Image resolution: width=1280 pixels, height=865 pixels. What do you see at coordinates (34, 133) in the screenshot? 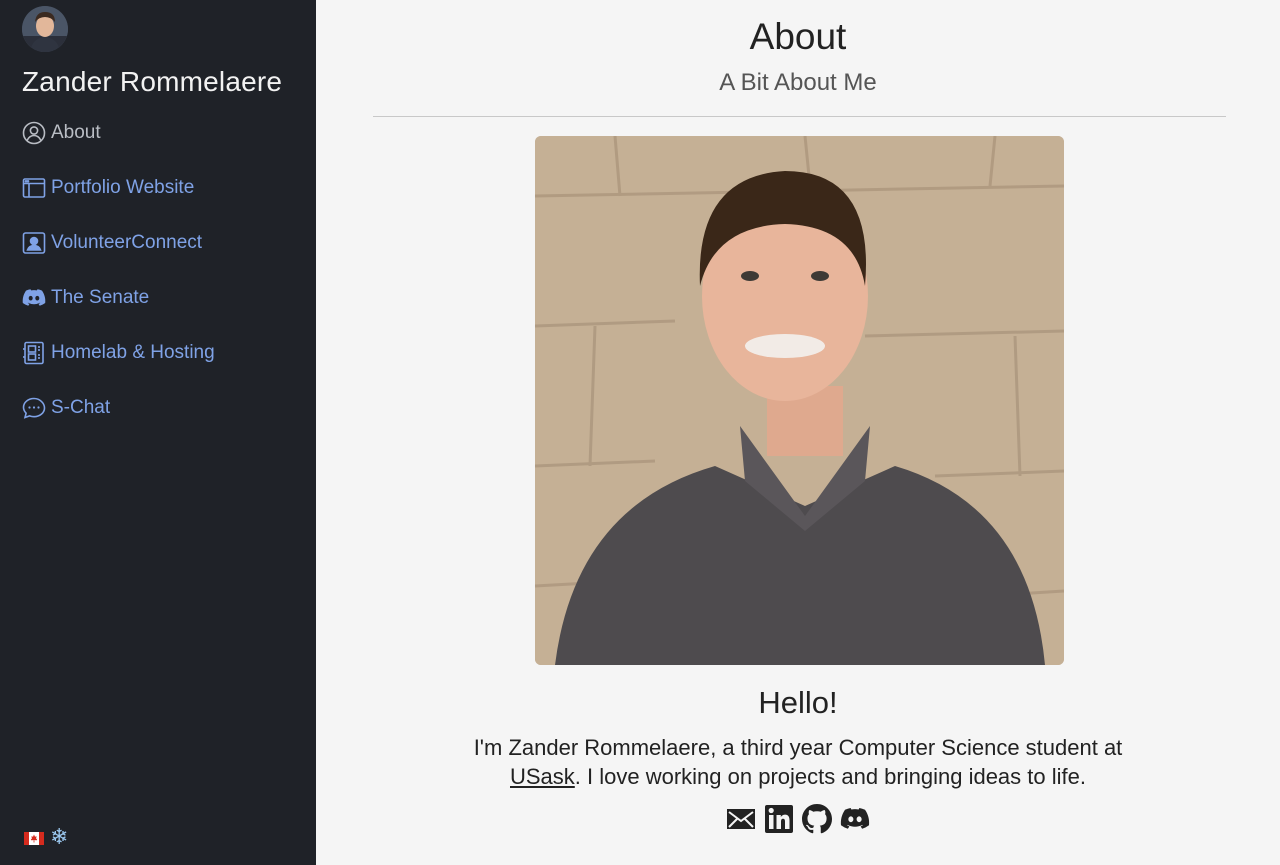
I see `person-circle-icon` at bounding box center [34, 133].